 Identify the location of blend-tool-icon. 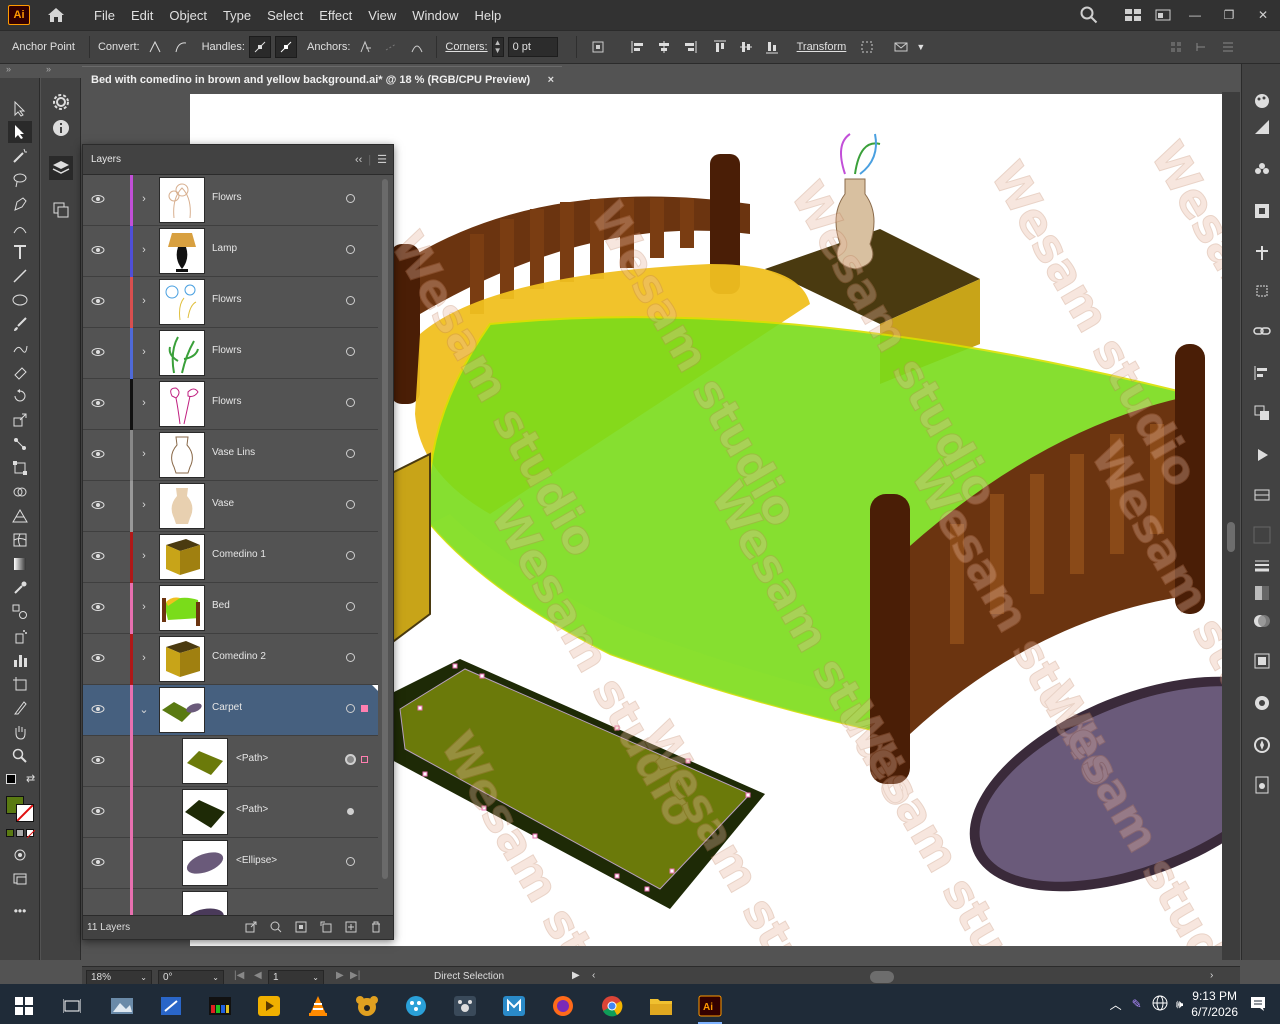
(20, 612).